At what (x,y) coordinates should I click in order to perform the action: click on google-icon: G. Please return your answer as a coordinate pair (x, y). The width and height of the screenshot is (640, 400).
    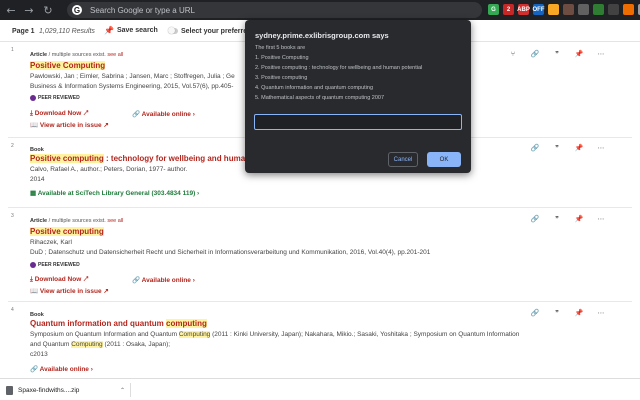
    Looking at the image, I should click on (77, 10).